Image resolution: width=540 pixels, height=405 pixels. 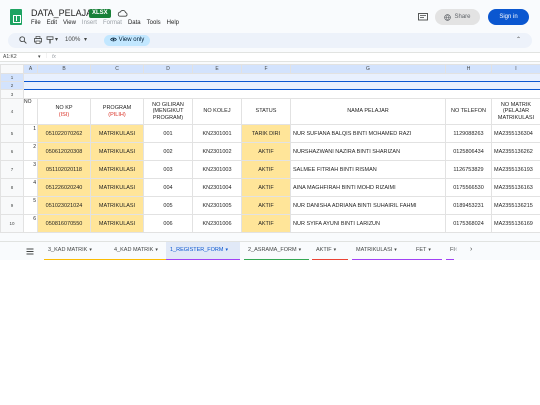 What do you see at coordinates (64, 133) in the screenshot?
I see `cell-no-kp: 051022070262` at bounding box center [64, 133].